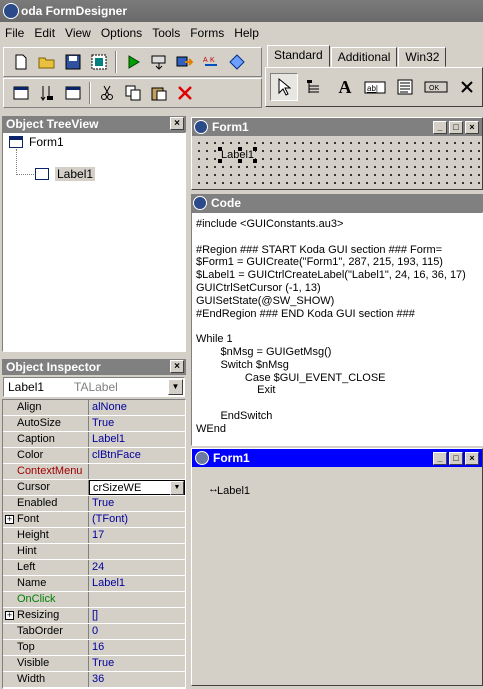 This screenshot has height=689, width=483. I want to click on property-row-font: + Font (TFont), so click(94, 520).